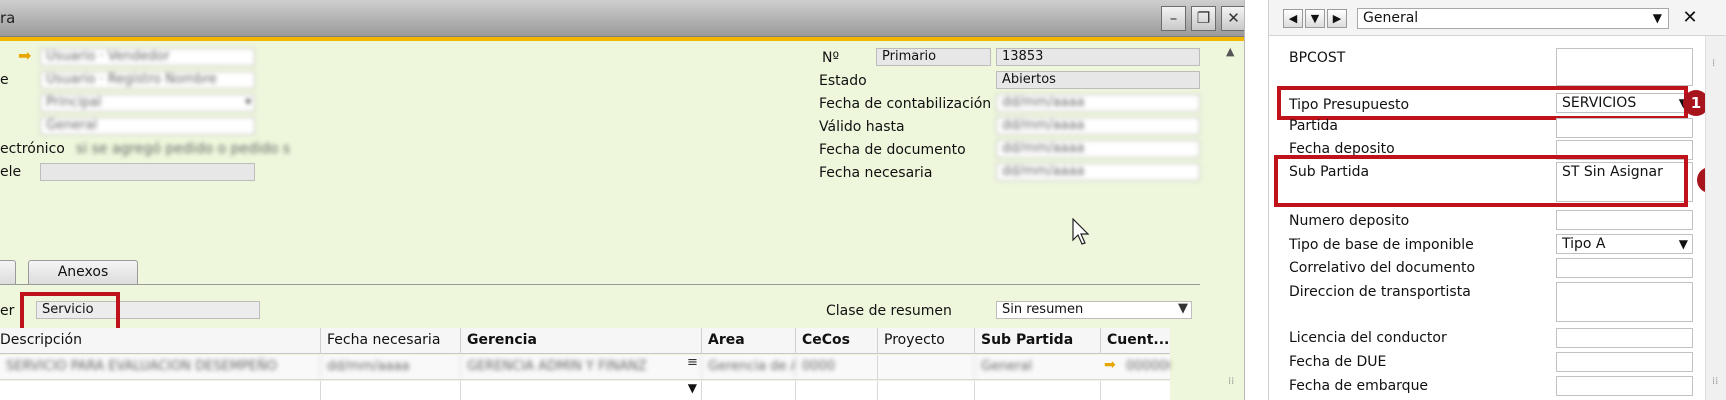 This screenshot has height=400, width=1726. I want to click on udf-shipment-date-field, so click(1624, 386).